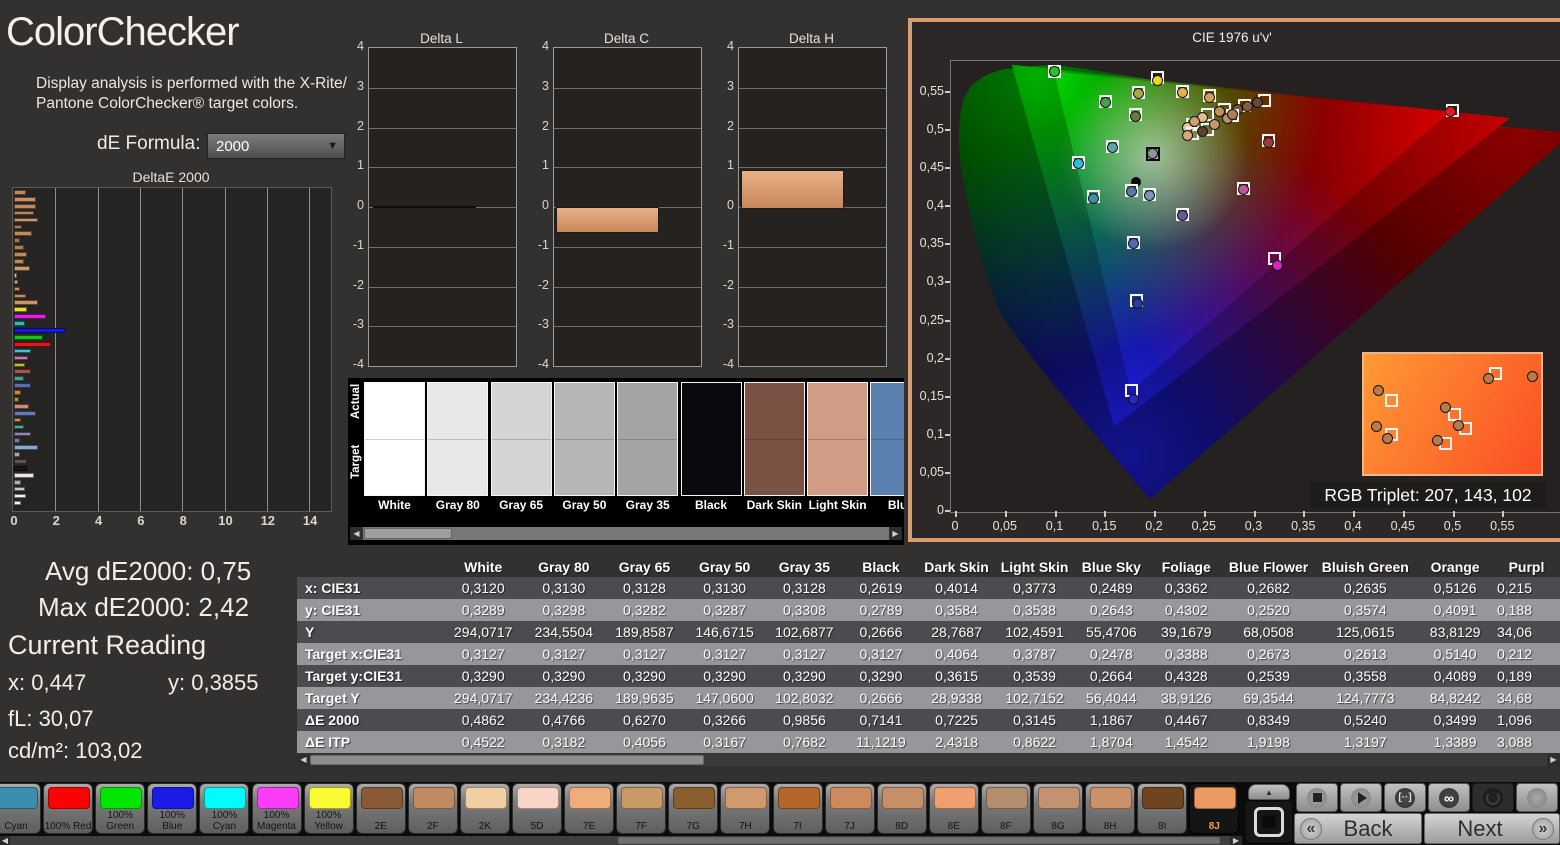  I want to click on refresh-button, so click(1493, 797).